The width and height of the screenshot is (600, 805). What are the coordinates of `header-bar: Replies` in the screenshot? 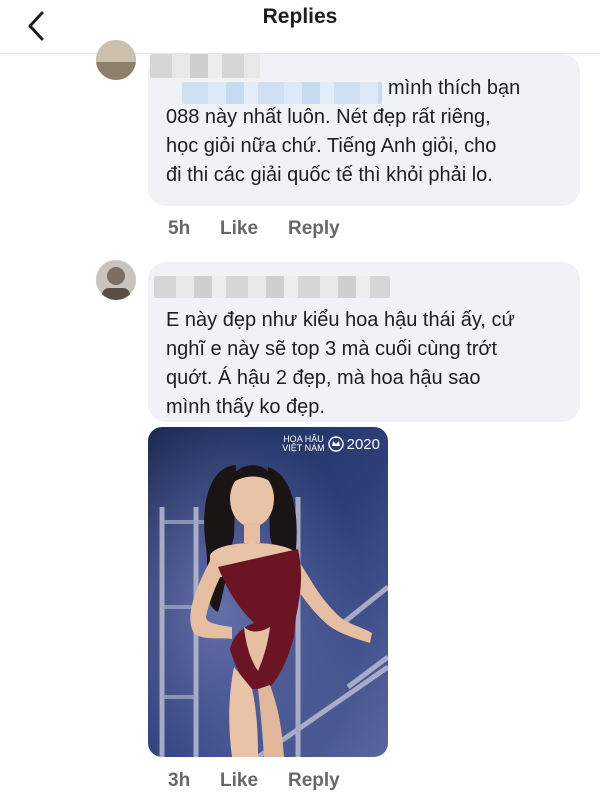 It's located at (300, 27).